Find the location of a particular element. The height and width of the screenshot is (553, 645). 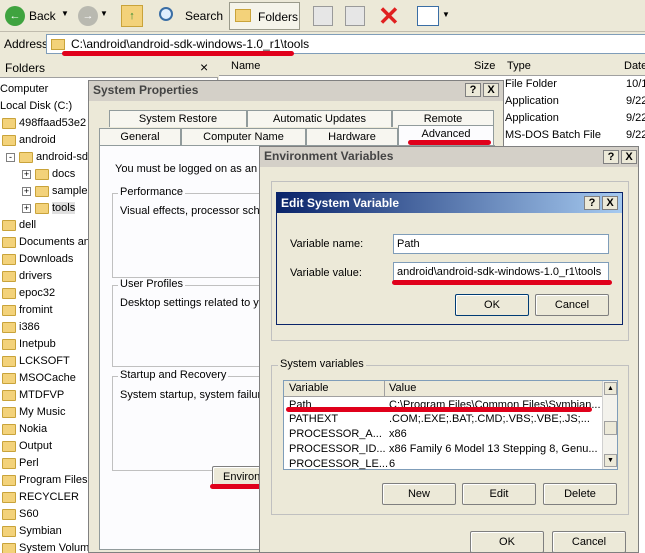

tree-item: Symbian is located at coordinates (32, 531).